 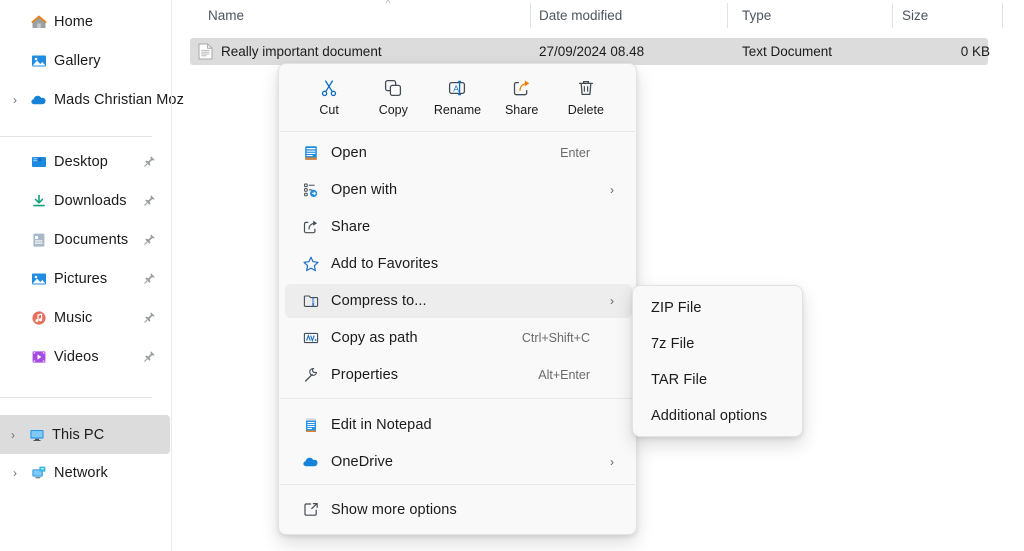 I want to click on delete-button: Delete, so click(x=586, y=97).